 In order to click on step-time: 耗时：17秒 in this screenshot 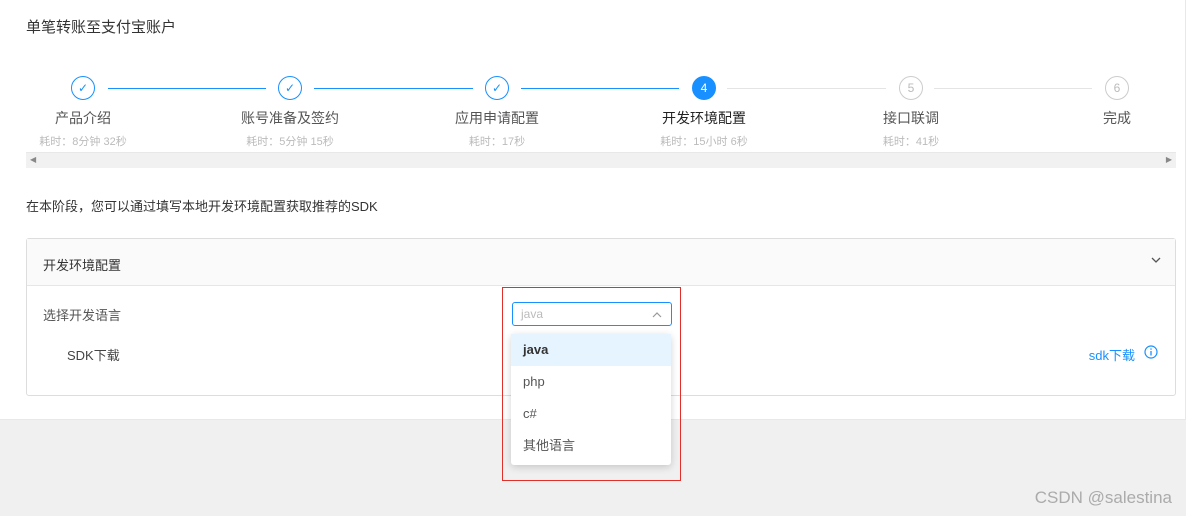, I will do `click(497, 142)`.